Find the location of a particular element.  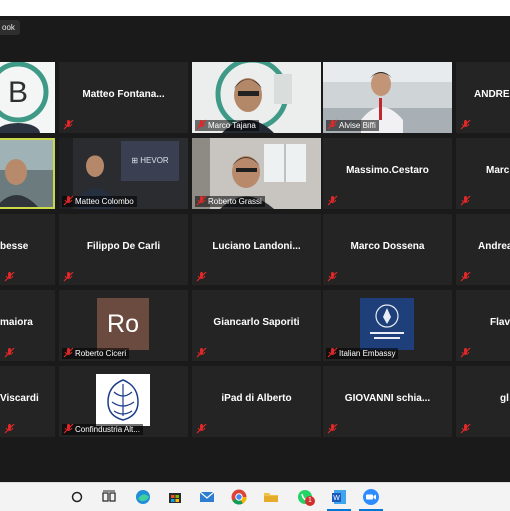

participant-name: Massimo.Cestaro is located at coordinates (387, 170).